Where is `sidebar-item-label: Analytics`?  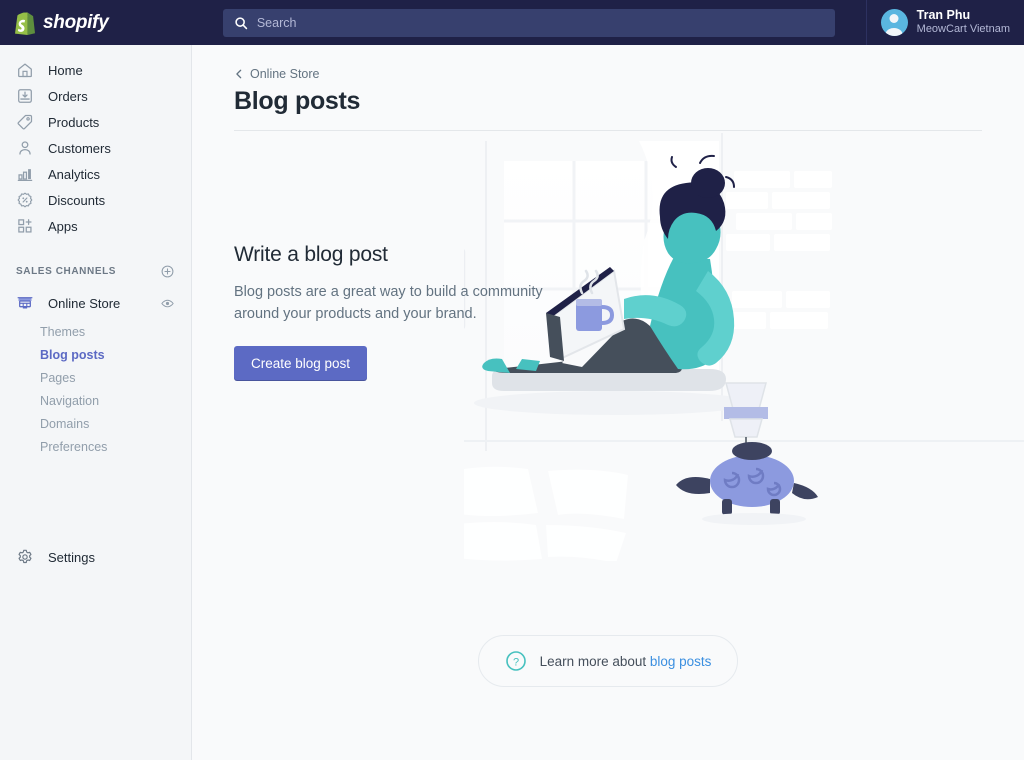
sidebar-item-label: Analytics is located at coordinates (74, 174).